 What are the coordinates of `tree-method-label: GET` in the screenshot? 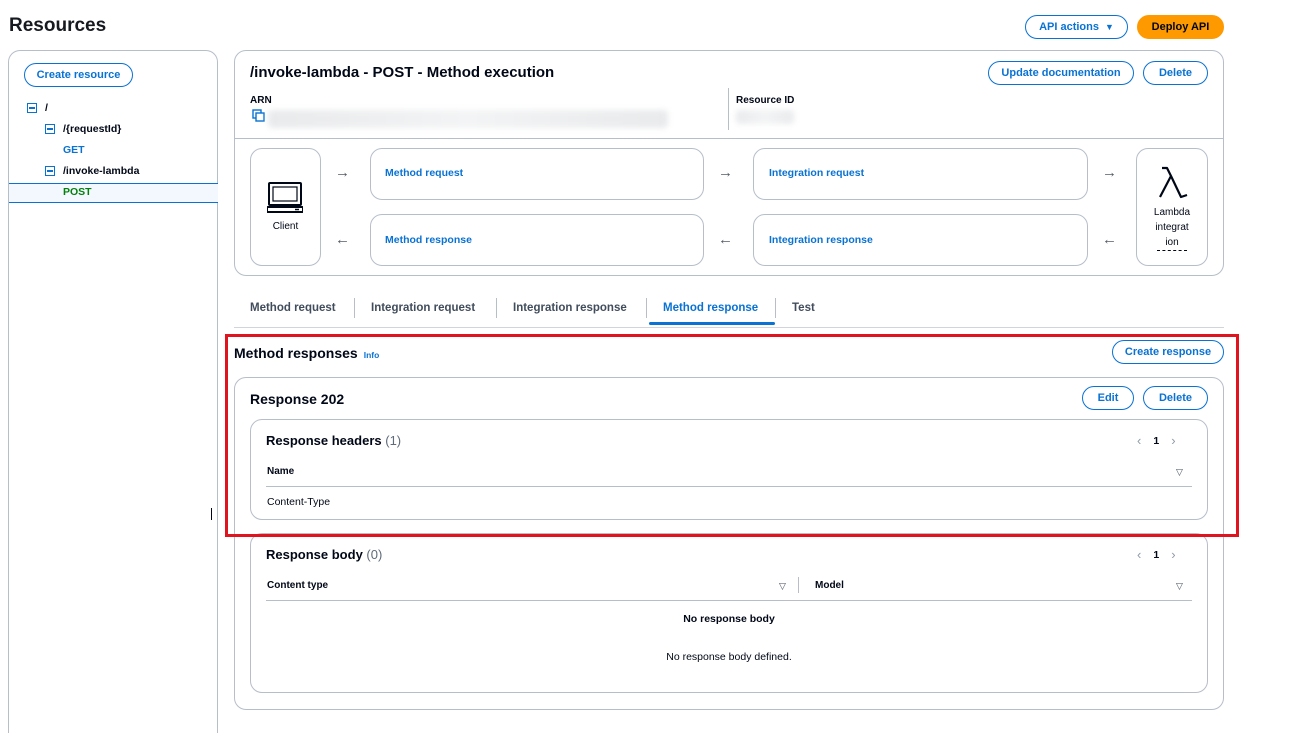 It's located at (74, 150).